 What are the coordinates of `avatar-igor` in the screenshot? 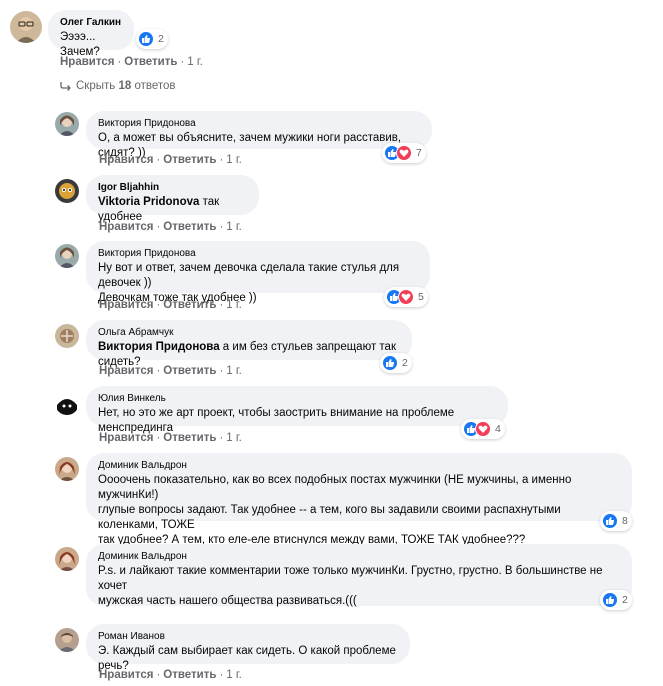 It's located at (67, 191).